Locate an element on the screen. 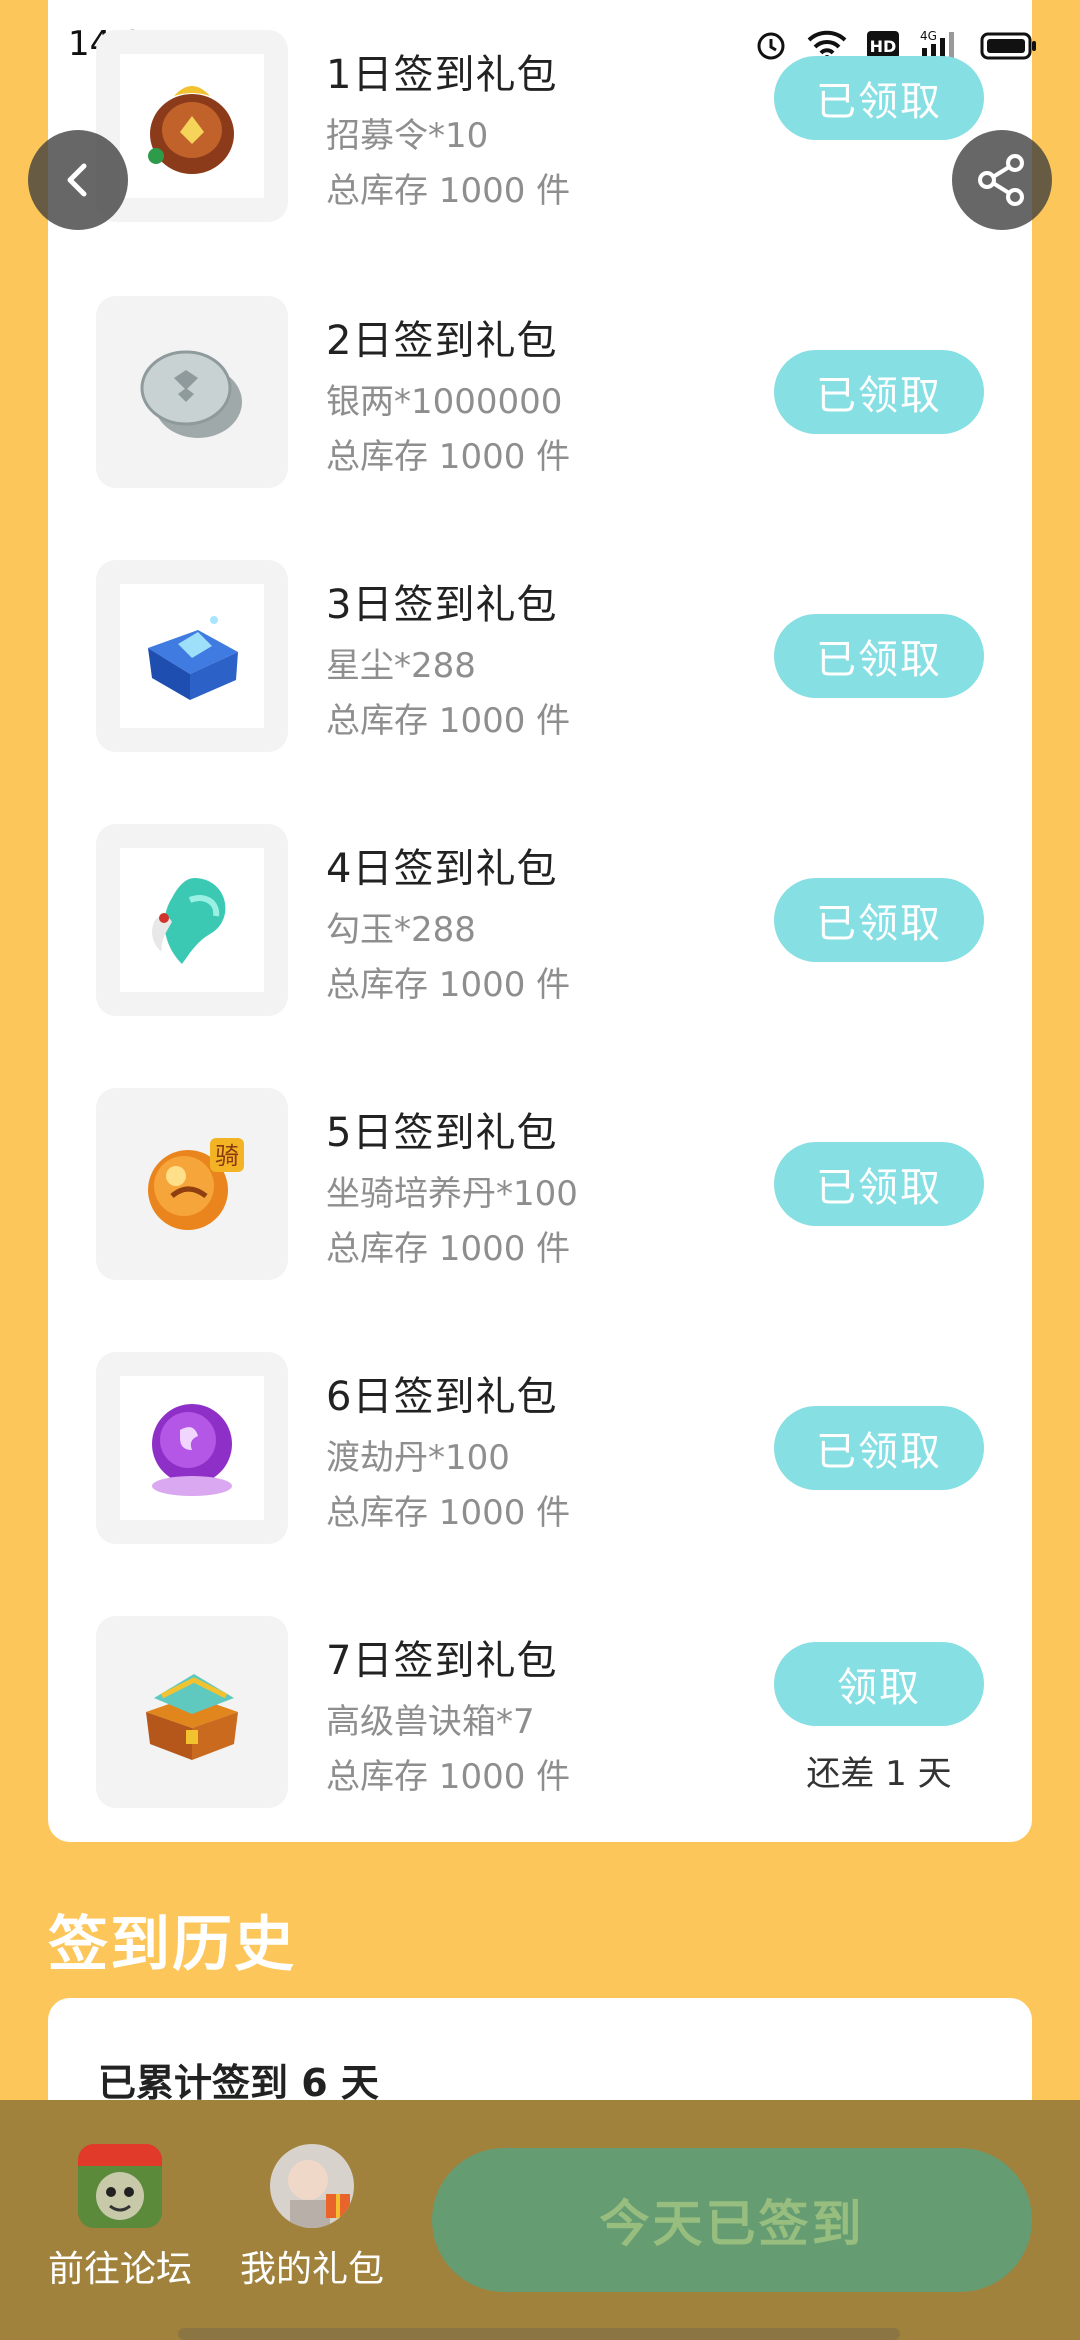 This screenshot has width=1080, height=2340. tribulation-pill-icon is located at coordinates (192, 1450).